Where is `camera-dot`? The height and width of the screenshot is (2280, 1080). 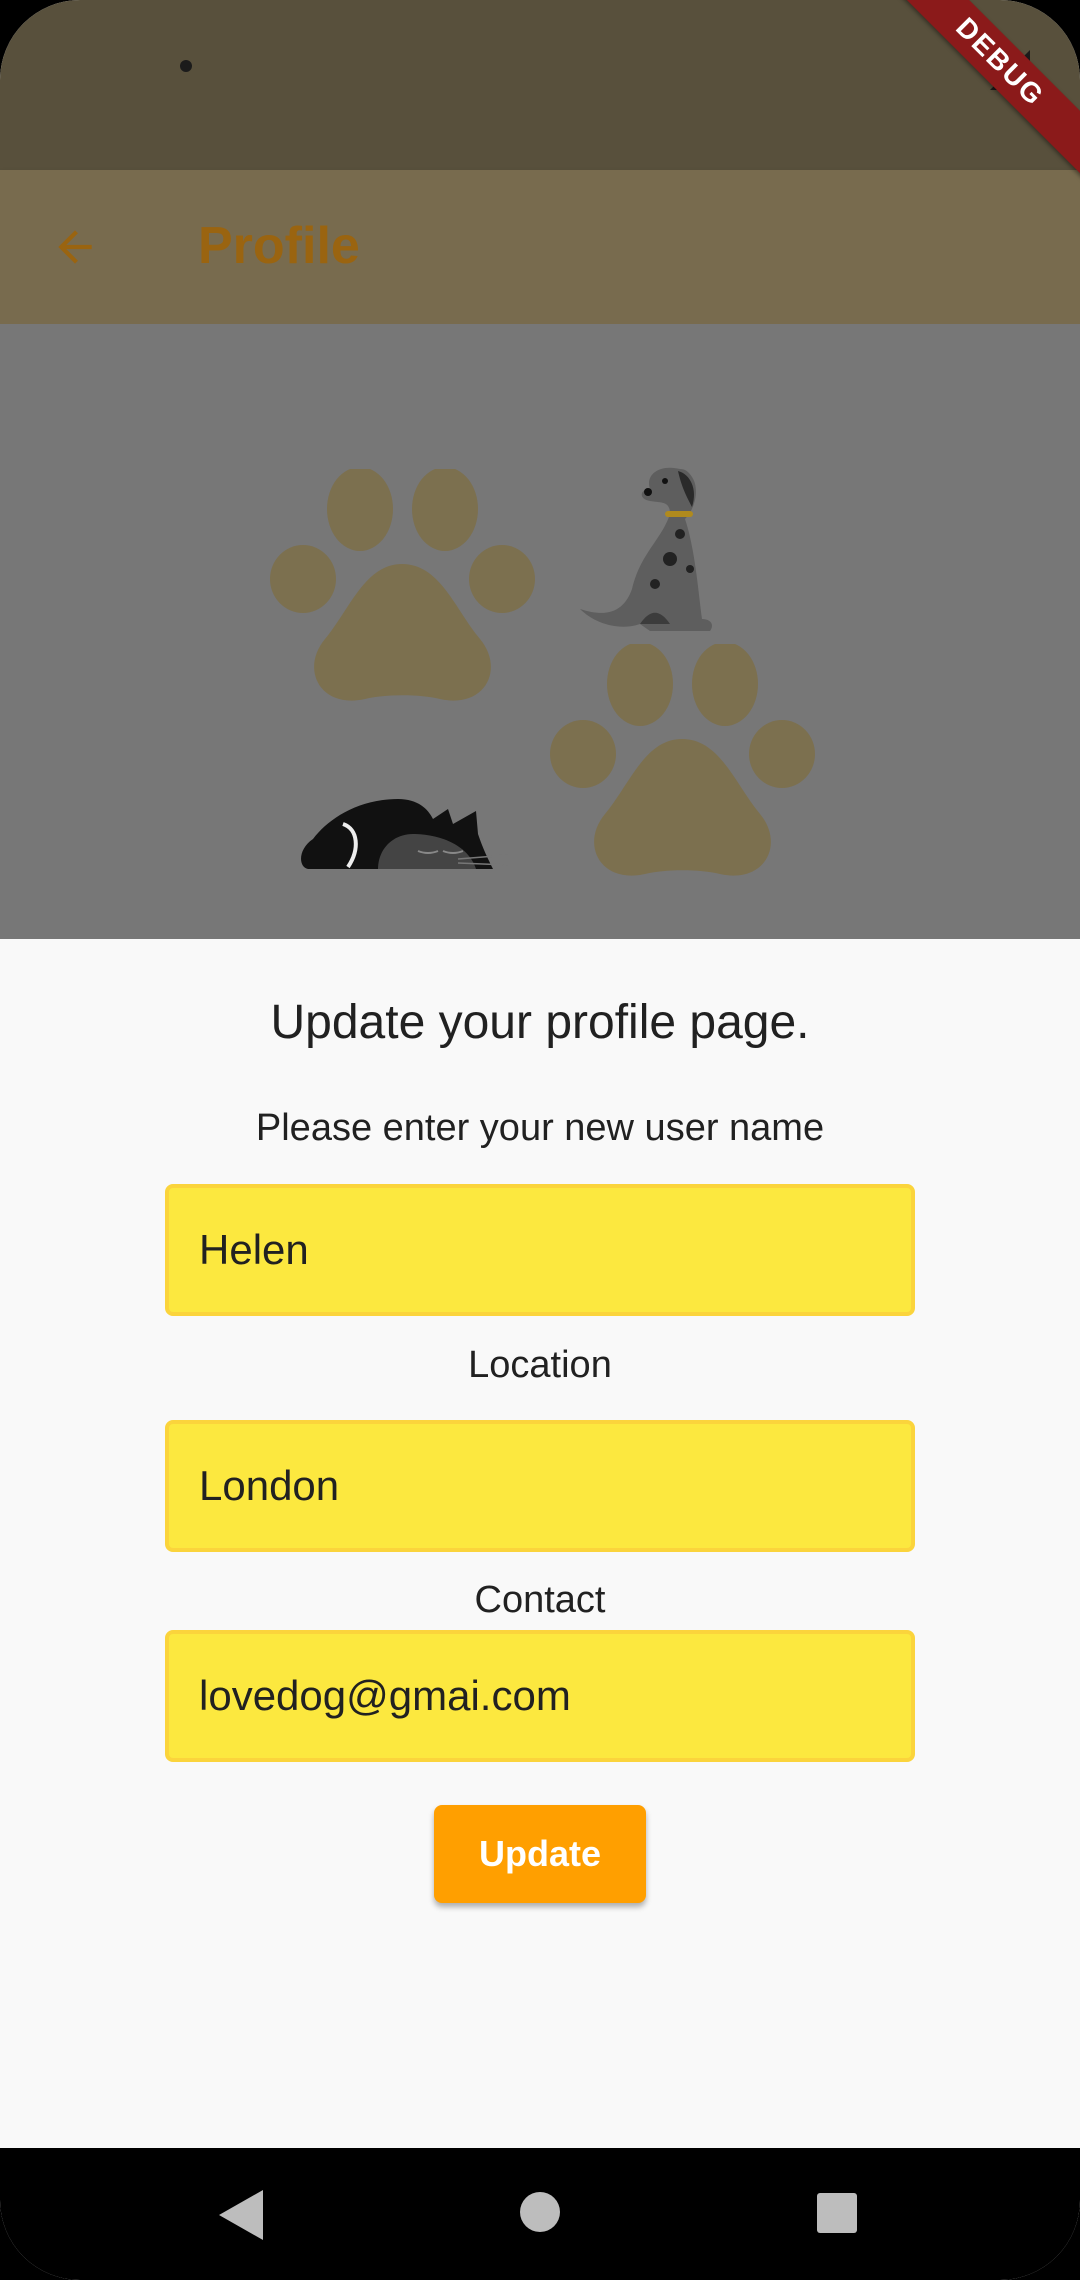
camera-dot is located at coordinates (186, 66).